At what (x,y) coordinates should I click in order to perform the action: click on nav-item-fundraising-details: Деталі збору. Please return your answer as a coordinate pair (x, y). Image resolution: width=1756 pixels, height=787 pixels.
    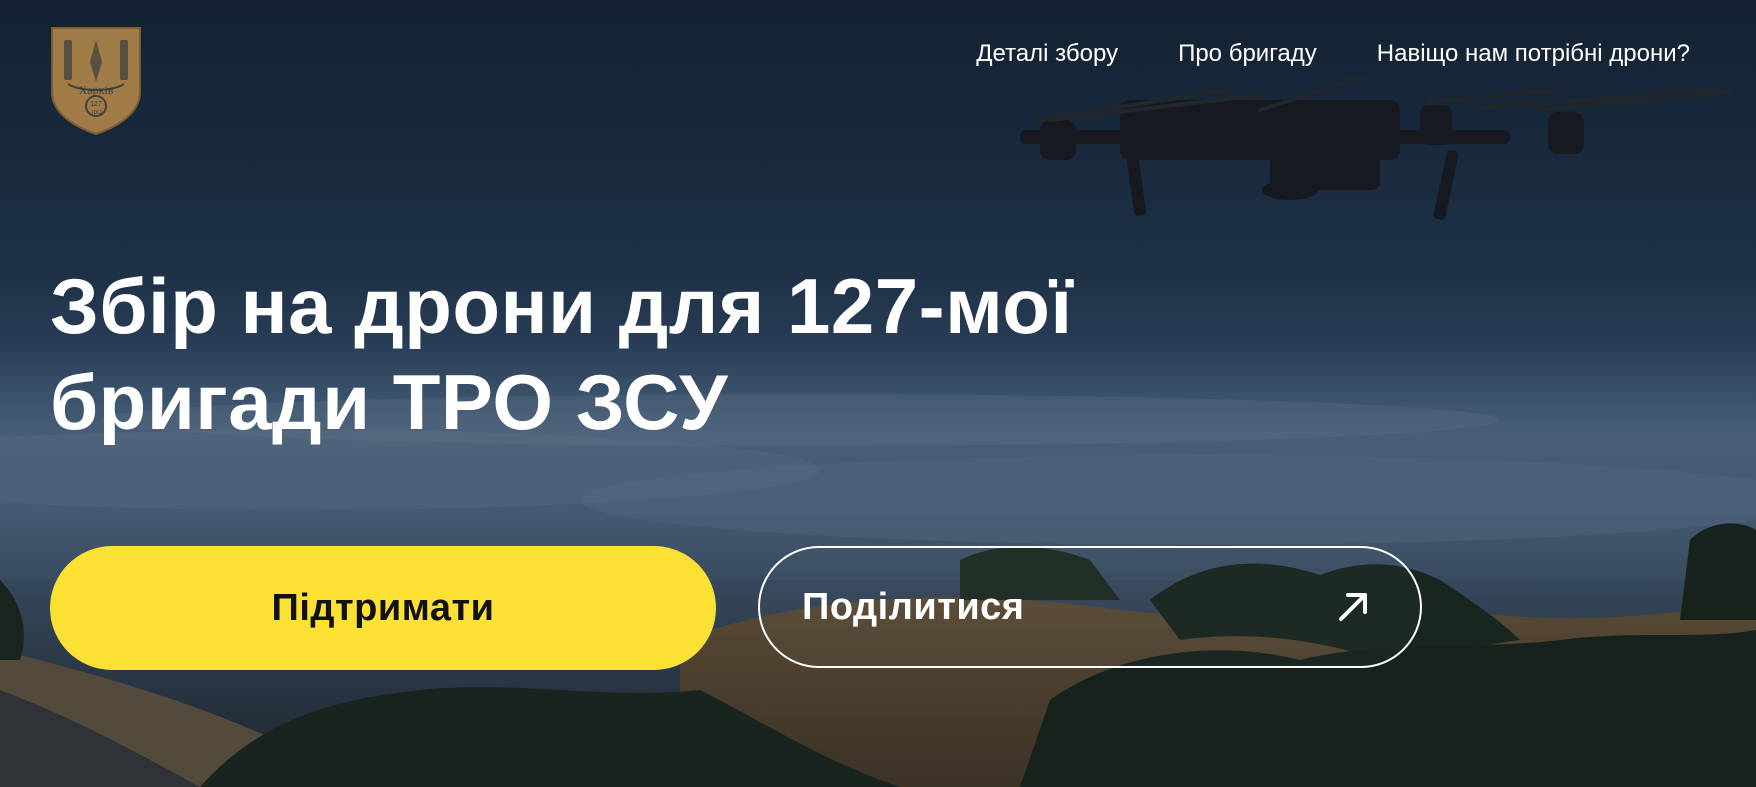
    Looking at the image, I should click on (1047, 54).